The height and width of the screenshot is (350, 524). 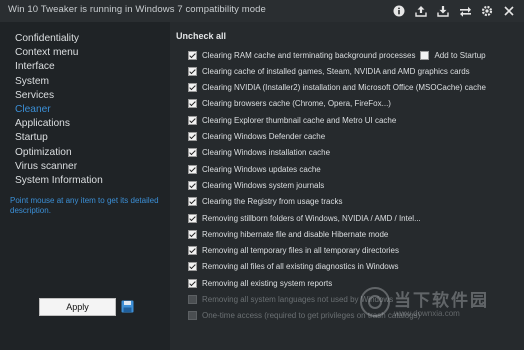 I want to click on sidebar-item-cleaner: Cleaner, so click(x=59, y=110).